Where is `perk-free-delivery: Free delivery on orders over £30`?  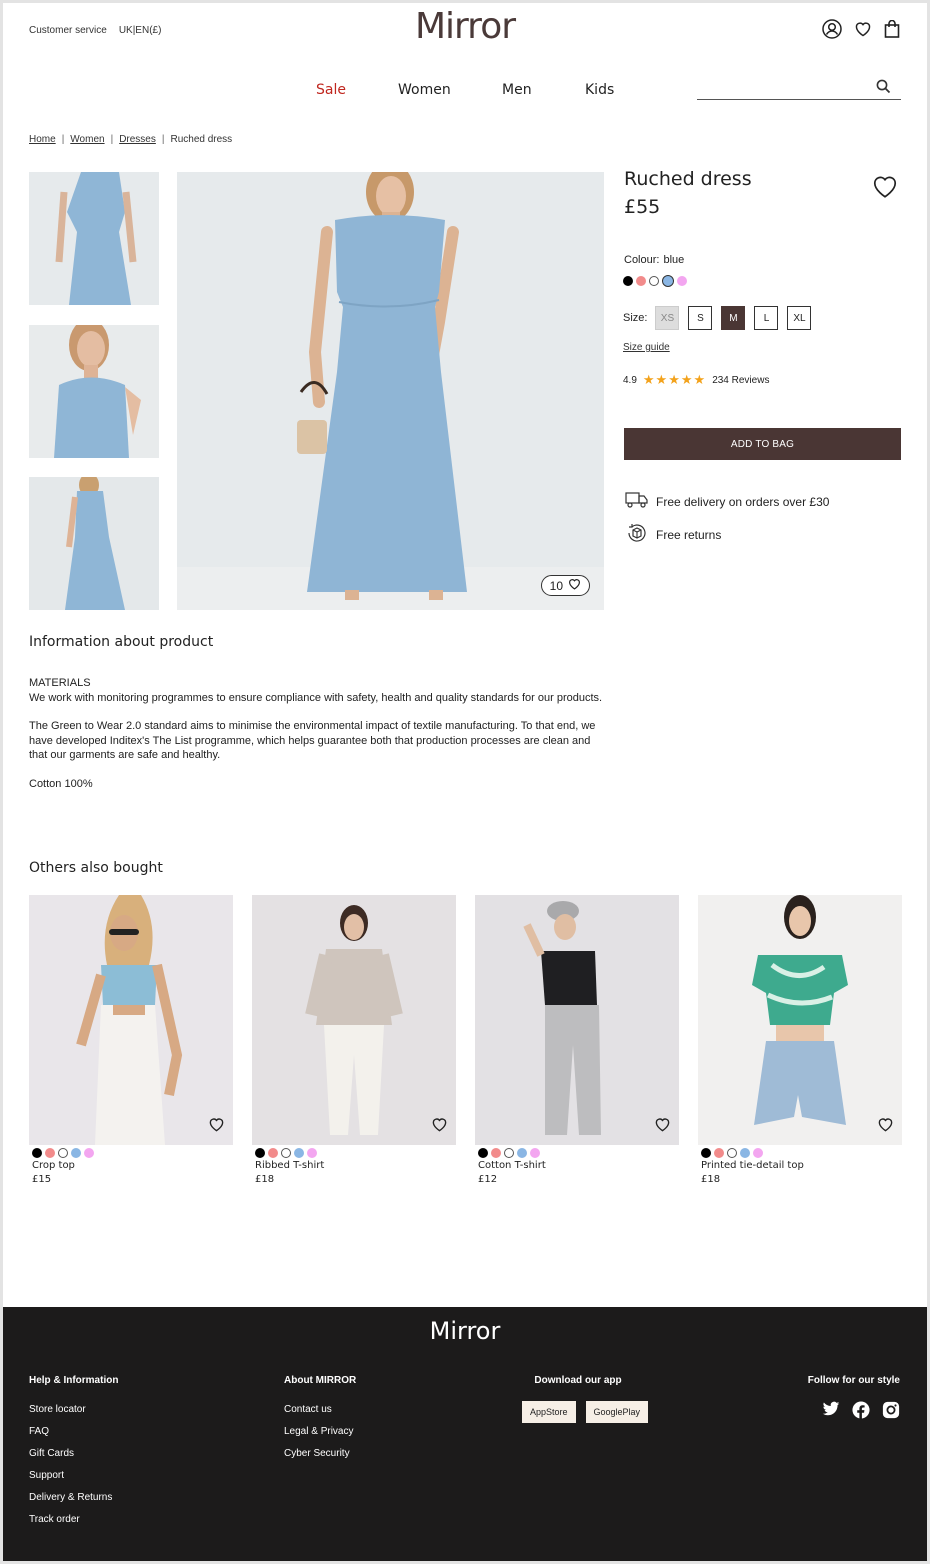
perk-free-delivery: Free delivery on orders over £30 is located at coordinates (727, 501).